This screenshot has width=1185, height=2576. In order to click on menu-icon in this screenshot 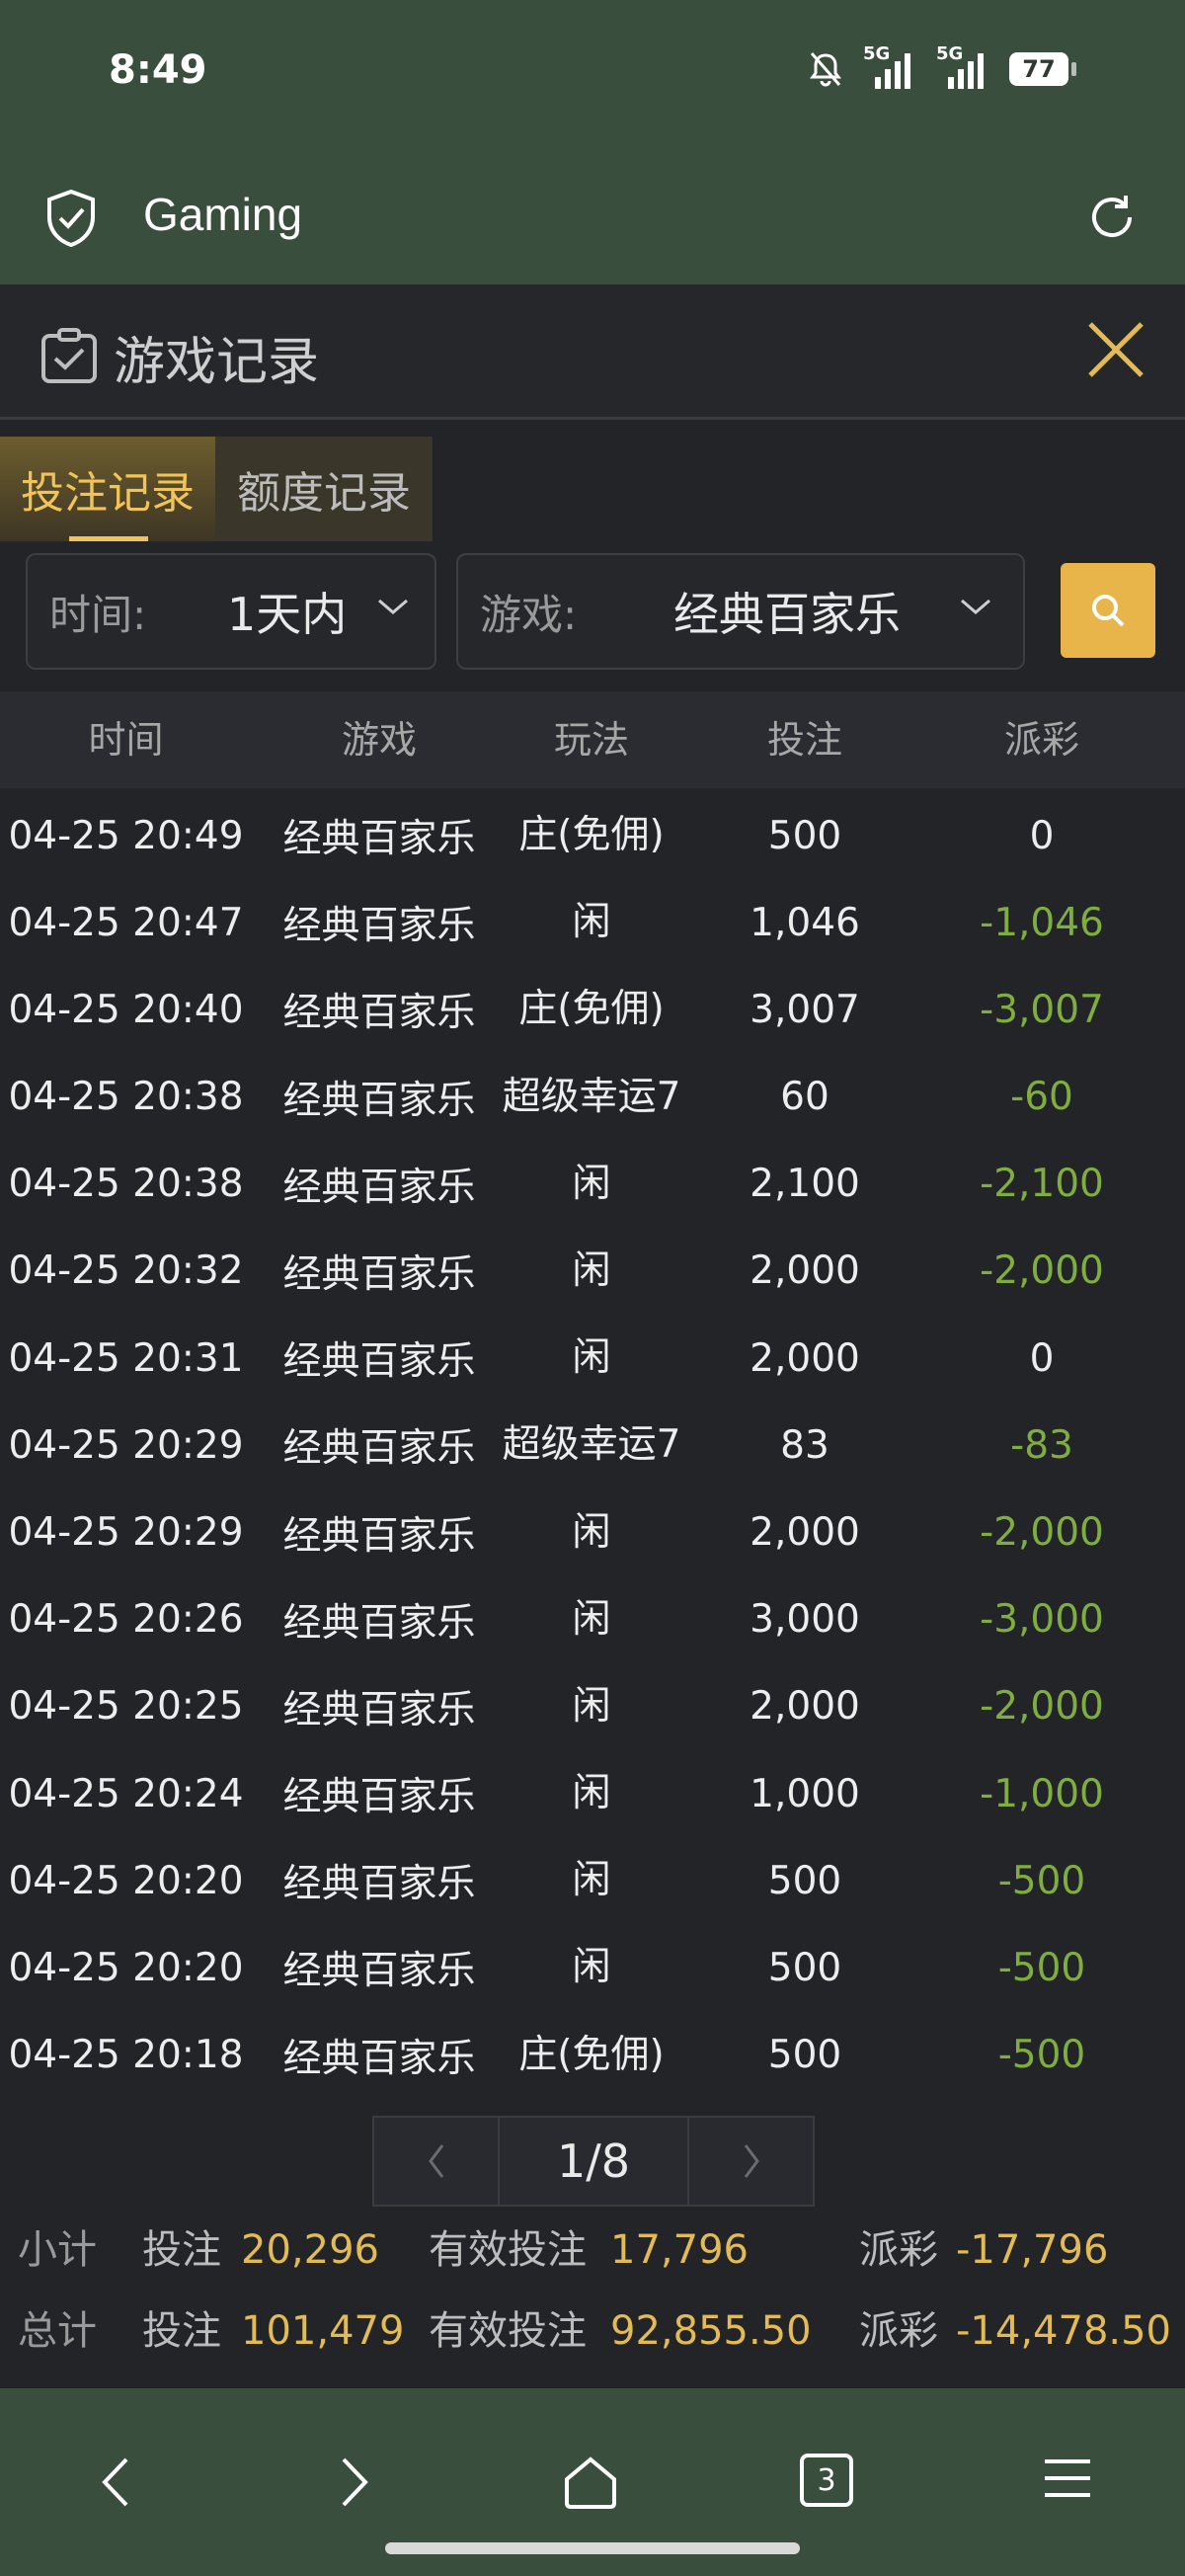, I will do `click(1067, 2478)`.